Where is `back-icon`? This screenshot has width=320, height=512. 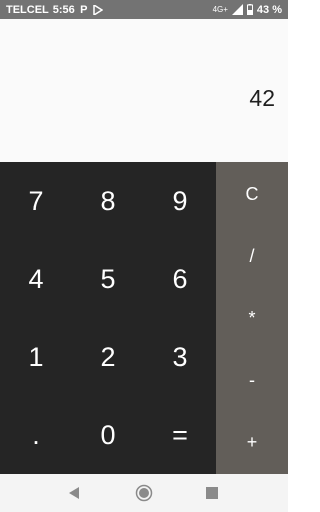
back-icon is located at coordinates (74, 493).